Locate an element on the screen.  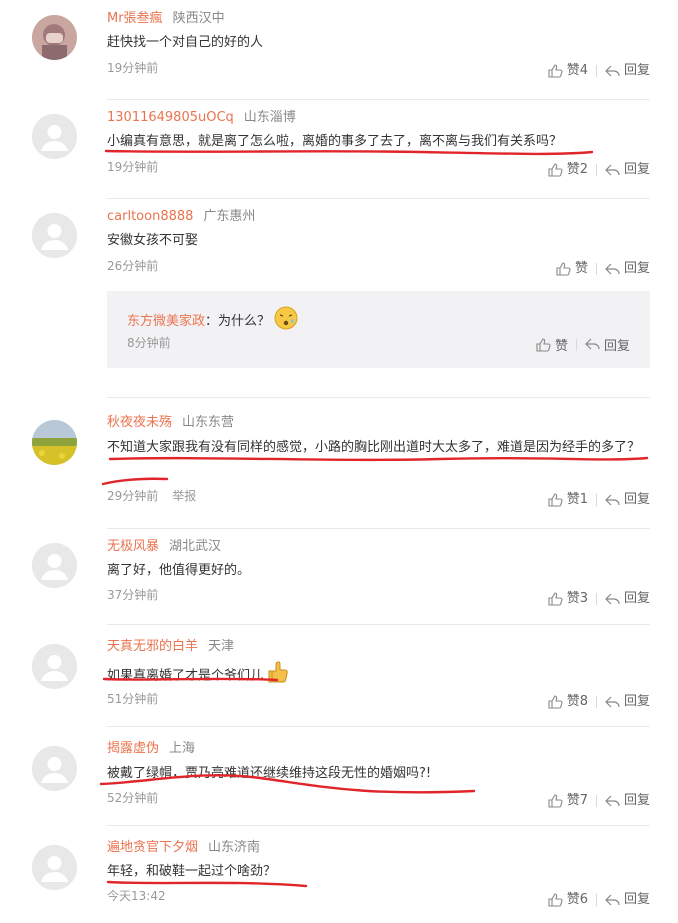
comment-meta: 遍地贪官下夕烟 山东济南 is located at coordinates (183, 848).